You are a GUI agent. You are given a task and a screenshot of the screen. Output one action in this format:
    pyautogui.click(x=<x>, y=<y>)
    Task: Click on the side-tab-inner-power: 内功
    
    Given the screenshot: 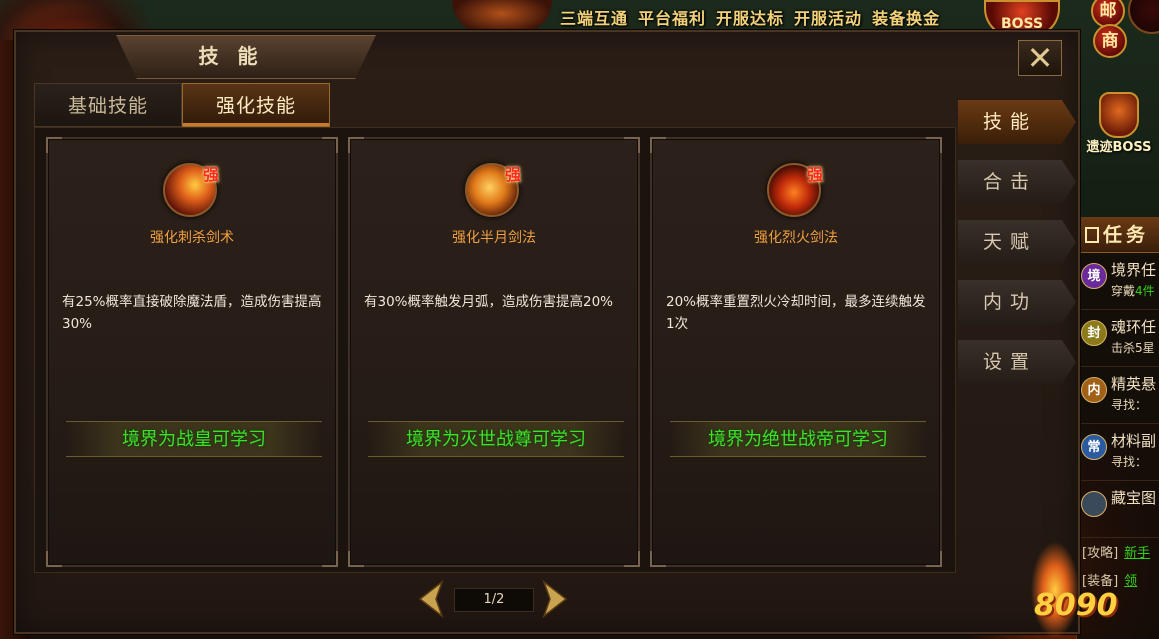 What is the action you would take?
    pyautogui.click(x=1017, y=302)
    